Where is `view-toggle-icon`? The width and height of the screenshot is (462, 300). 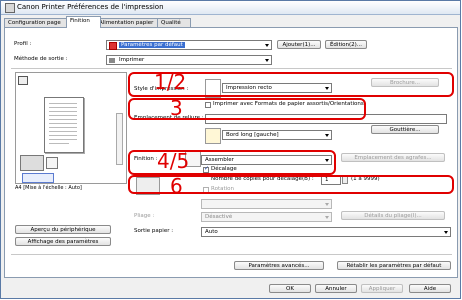 view-toggle-icon is located at coordinates (38, 178).